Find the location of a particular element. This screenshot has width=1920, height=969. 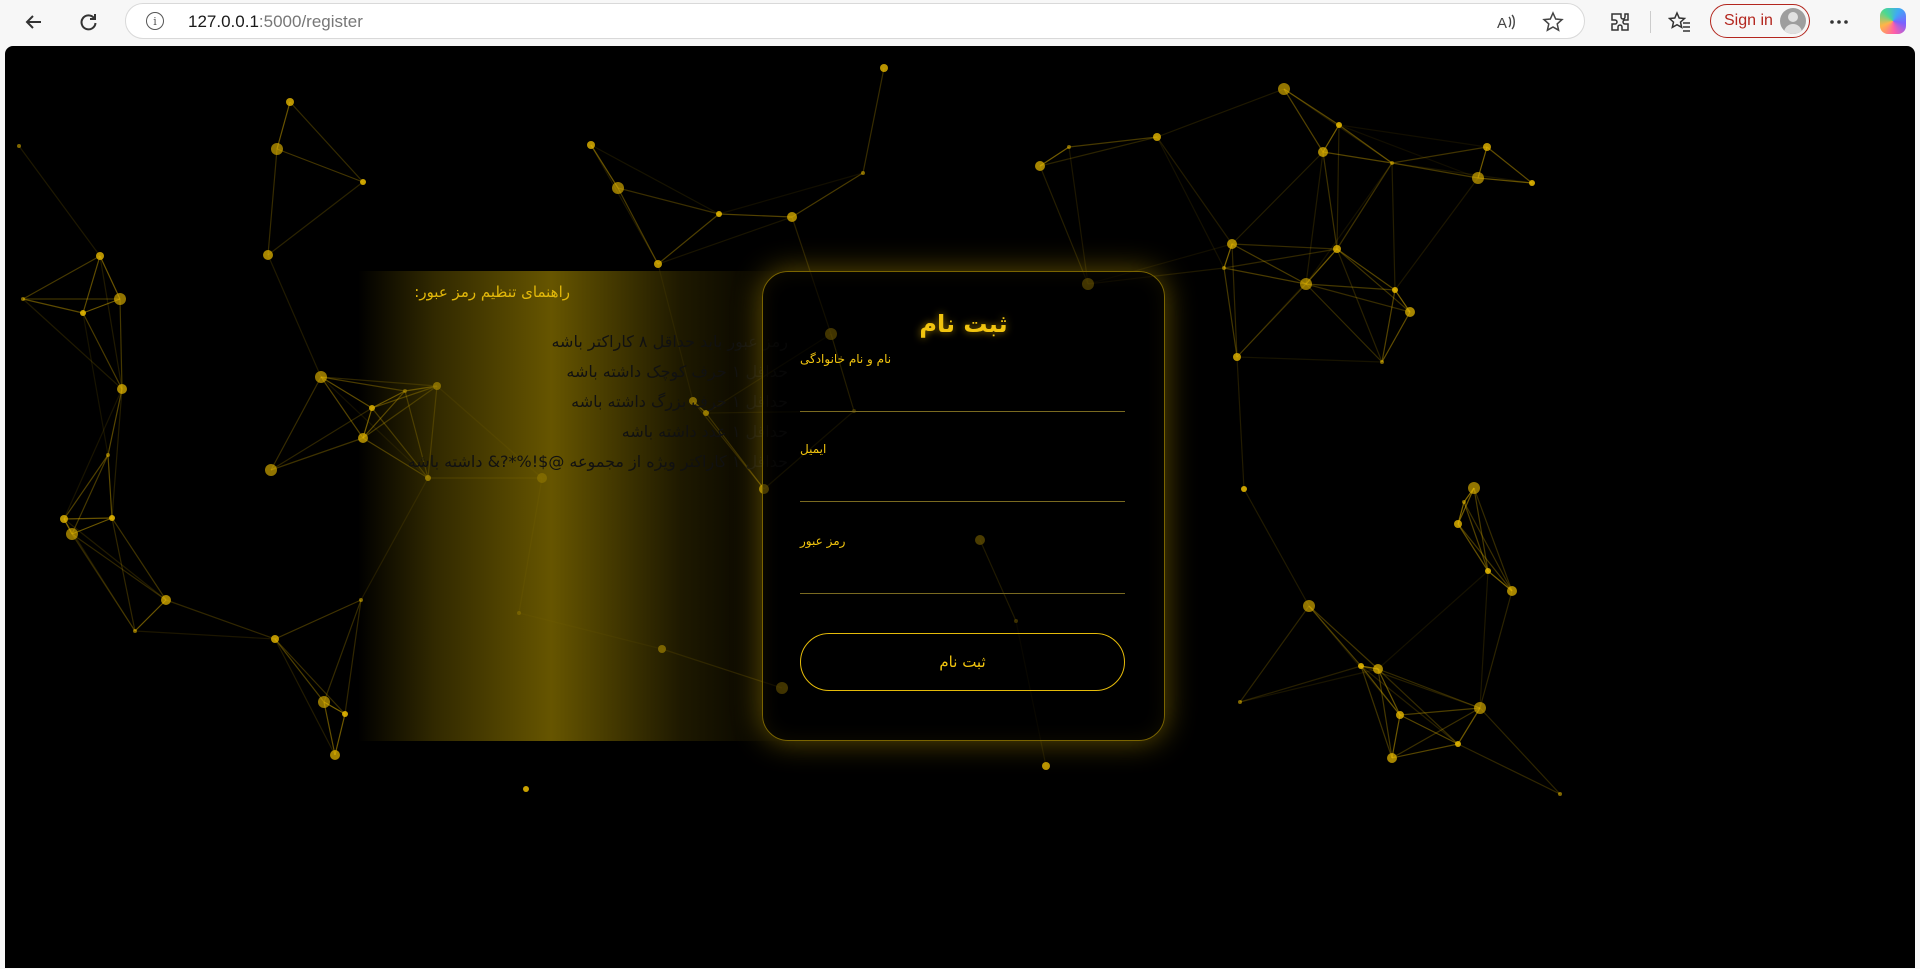

address-bar: i 127.0.0.1:5000/register A is located at coordinates (855, 21).